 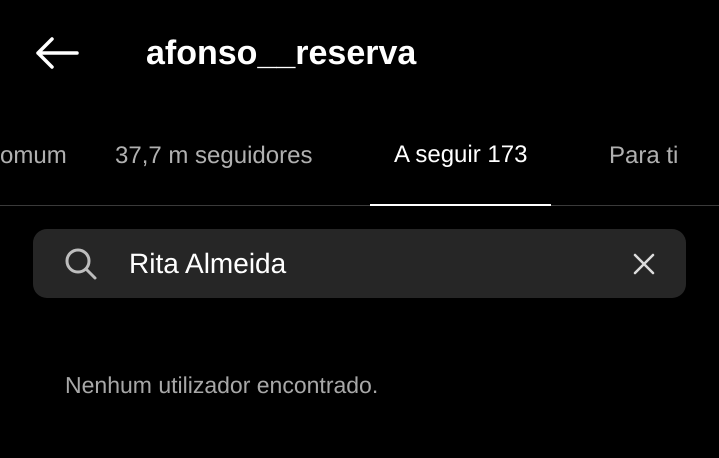 What do you see at coordinates (33, 156) in the screenshot?
I see `tab: omum` at bounding box center [33, 156].